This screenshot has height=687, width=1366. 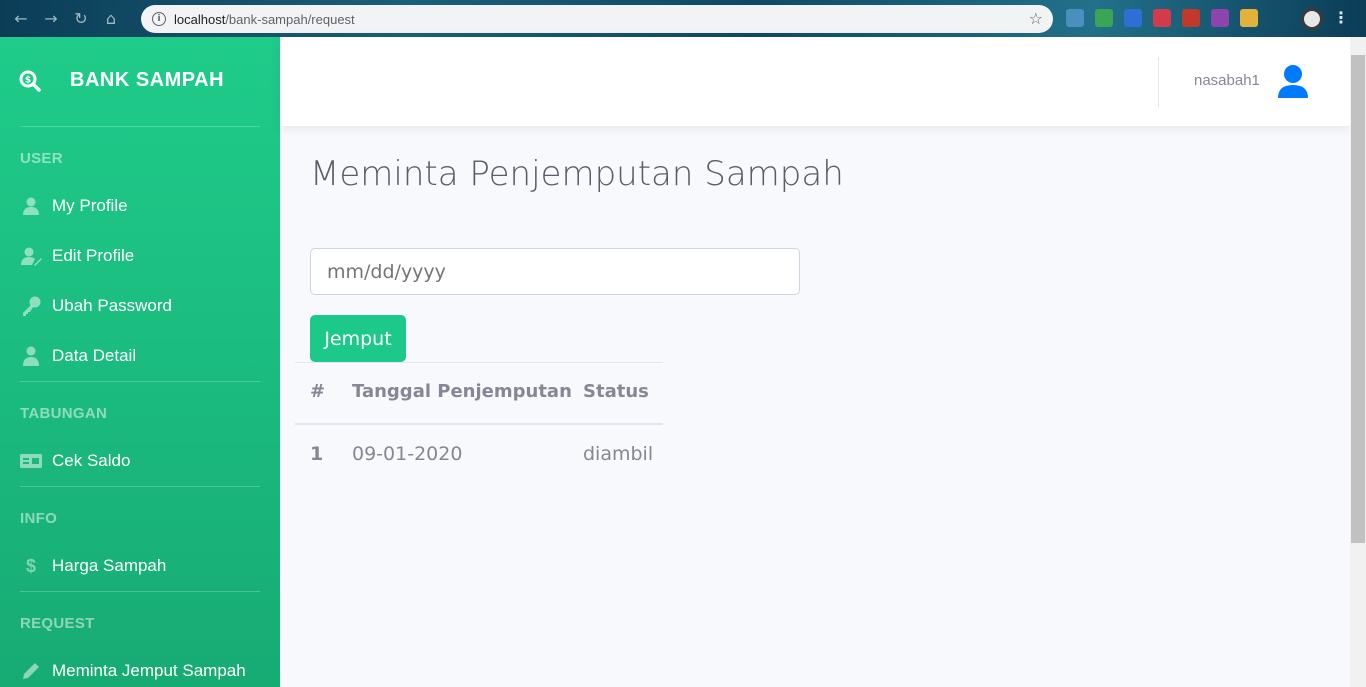 What do you see at coordinates (41, 158) in the screenshot?
I see `section-user: USER` at bounding box center [41, 158].